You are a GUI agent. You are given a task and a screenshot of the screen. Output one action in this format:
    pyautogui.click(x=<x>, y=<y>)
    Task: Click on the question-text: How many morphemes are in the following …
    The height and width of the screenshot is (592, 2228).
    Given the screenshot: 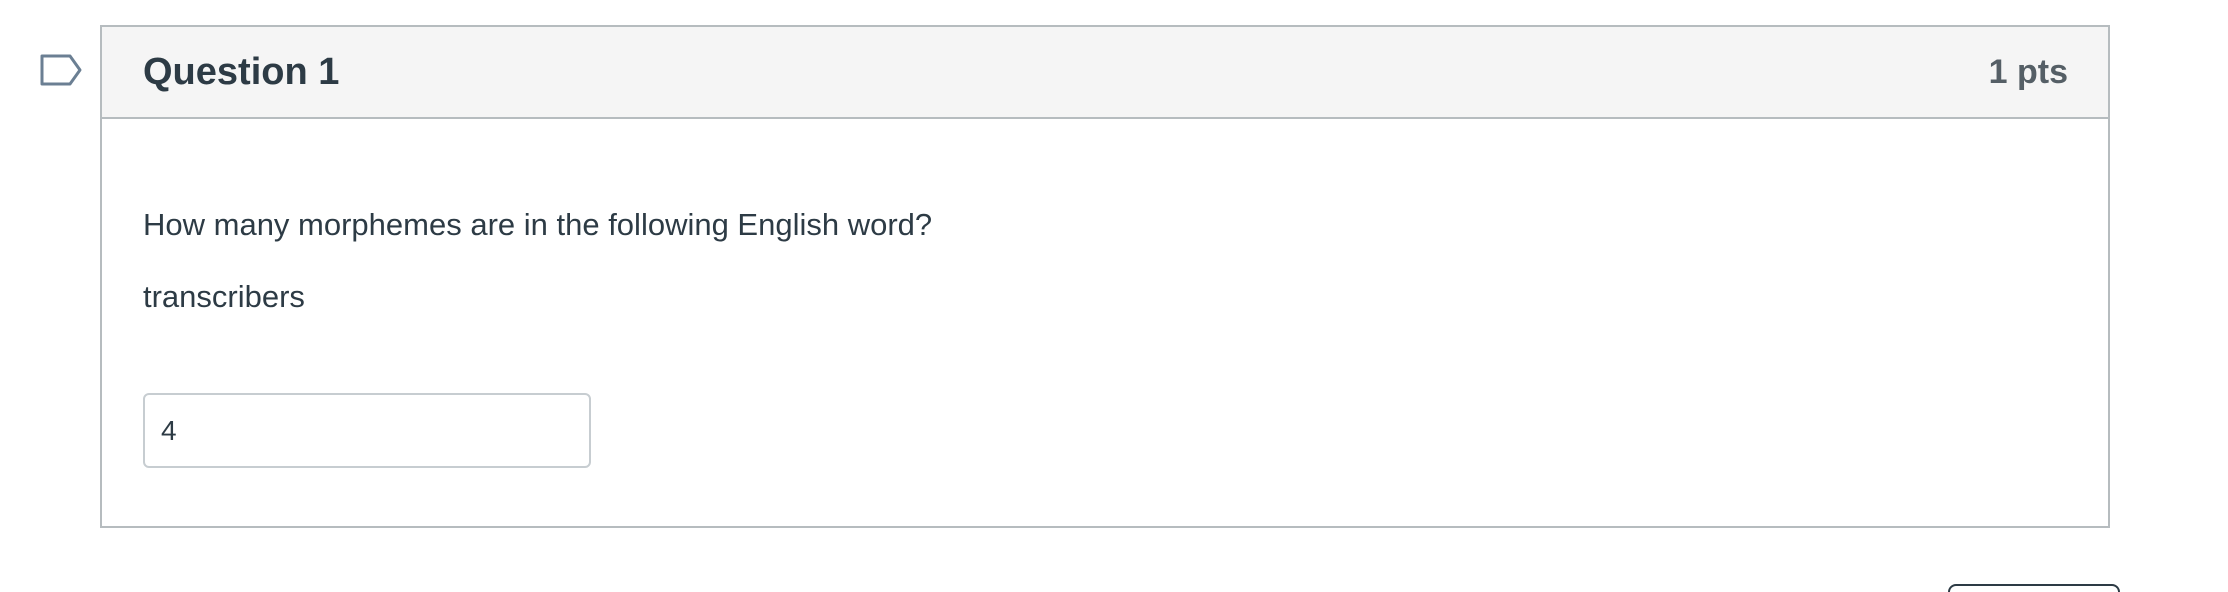 What is the action you would take?
    pyautogui.click(x=538, y=224)
    